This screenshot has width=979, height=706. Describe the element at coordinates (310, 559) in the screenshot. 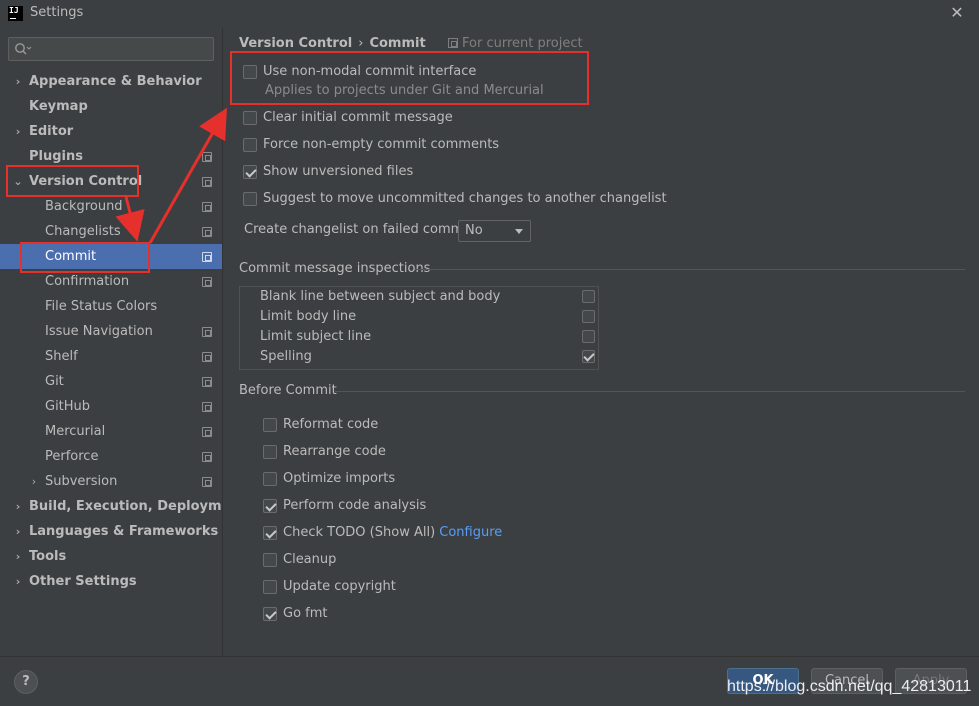

I see `option-label: Cleanup` at that location.